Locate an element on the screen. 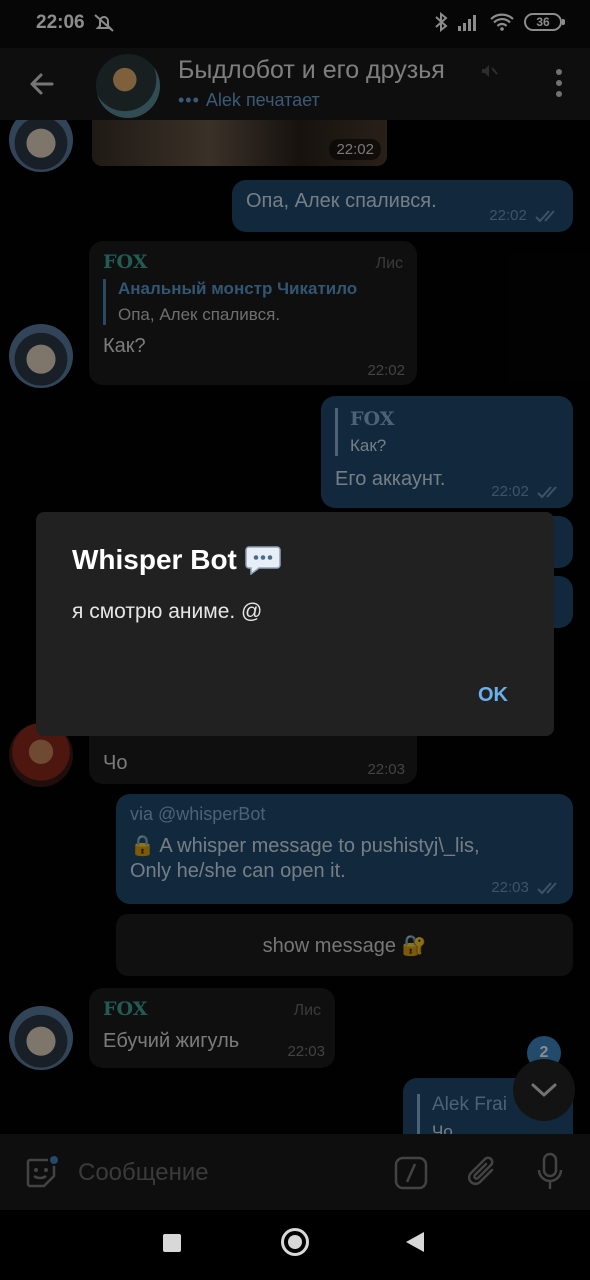 The width and height of the screenshot is (590, 1280). speech-bubble-icon is located at coordinates (263, 560).